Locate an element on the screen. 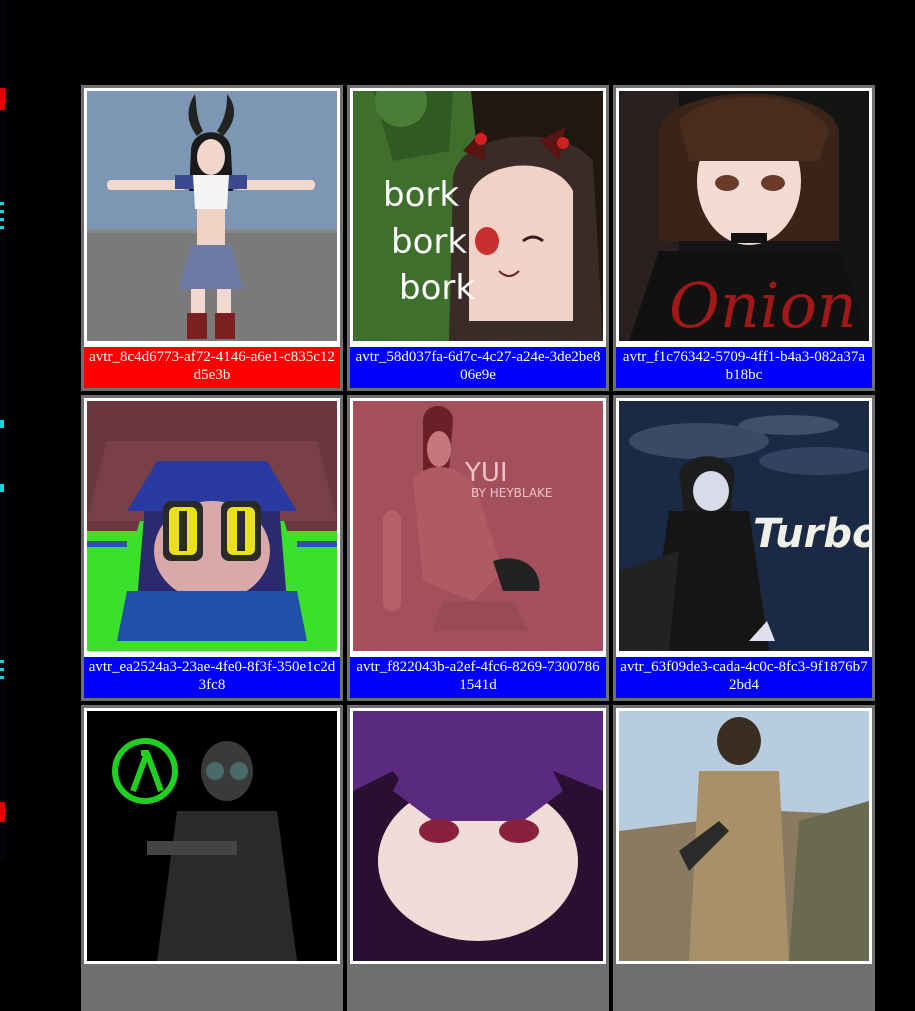 Image resolution: width=915 pixels, height=1011 pixels. left-edge-strip is located at coordinates (3, 431).